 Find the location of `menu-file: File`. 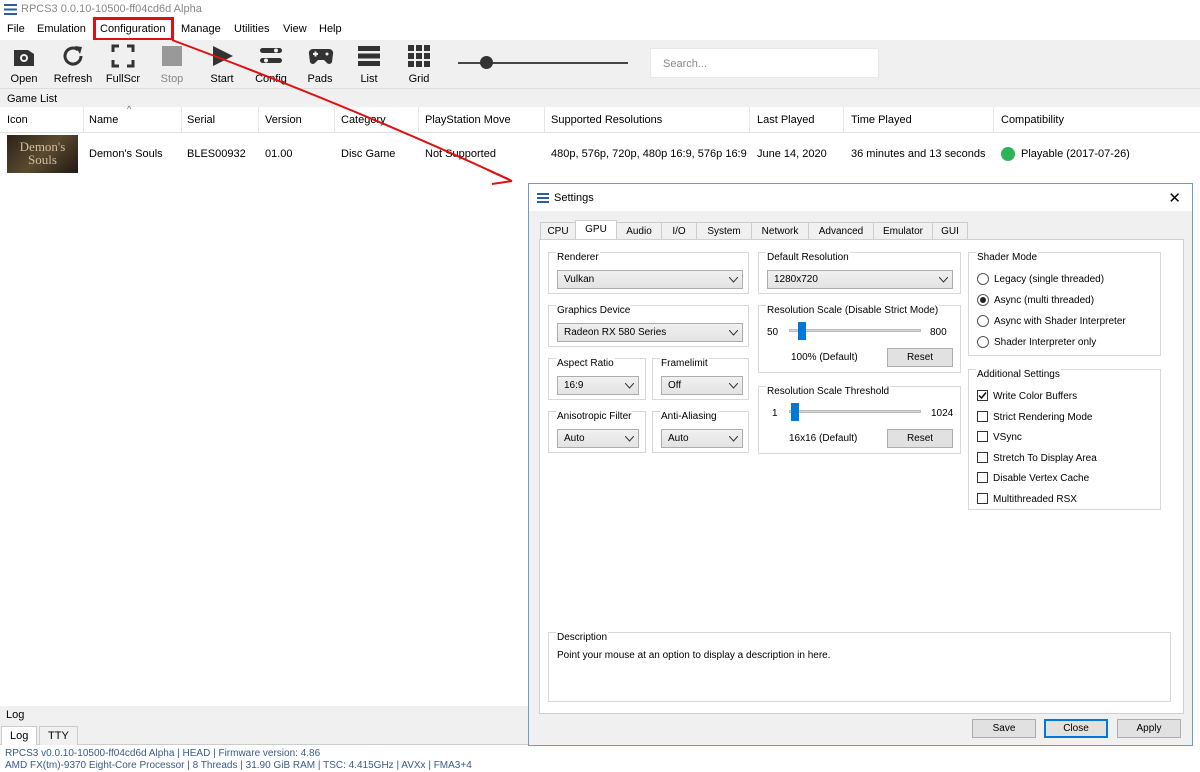

menu-file: File is located at coordinates (16, 29).